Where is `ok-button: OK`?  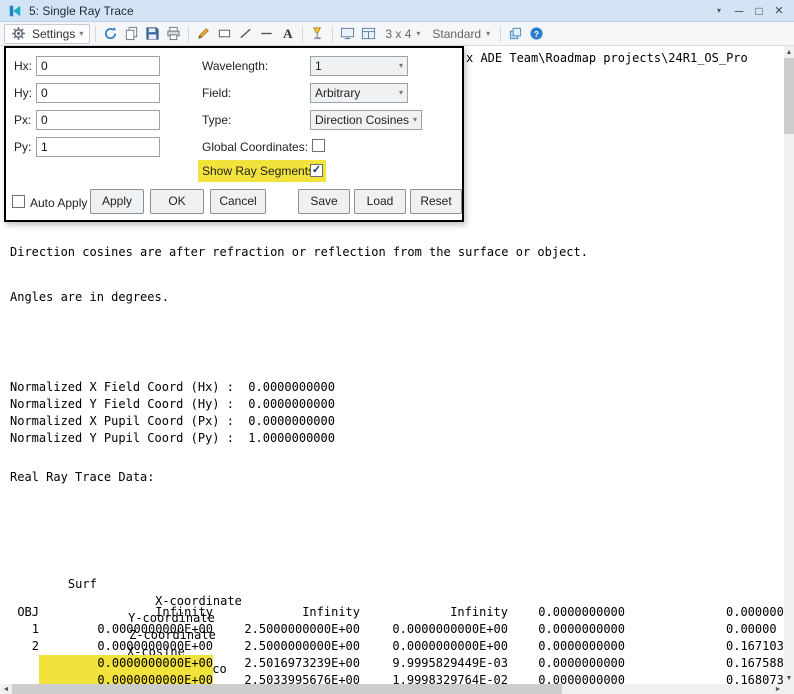
ok-button: OK is located at coordinates (177, 201).